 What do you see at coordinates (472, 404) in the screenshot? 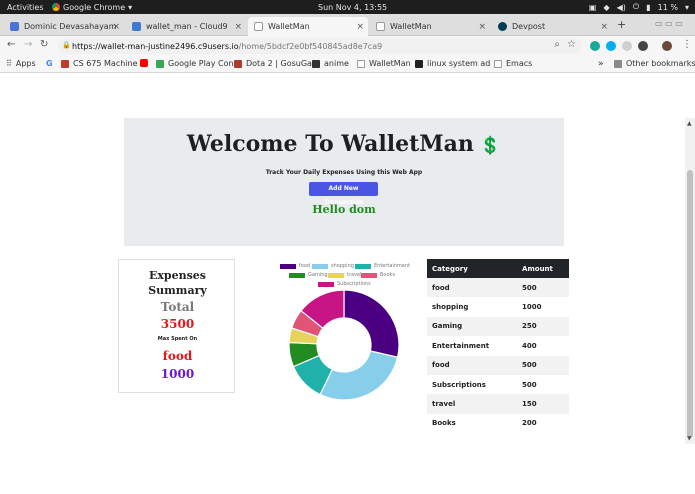
I see `category-cell: travel` at bounding box center [472, 404].